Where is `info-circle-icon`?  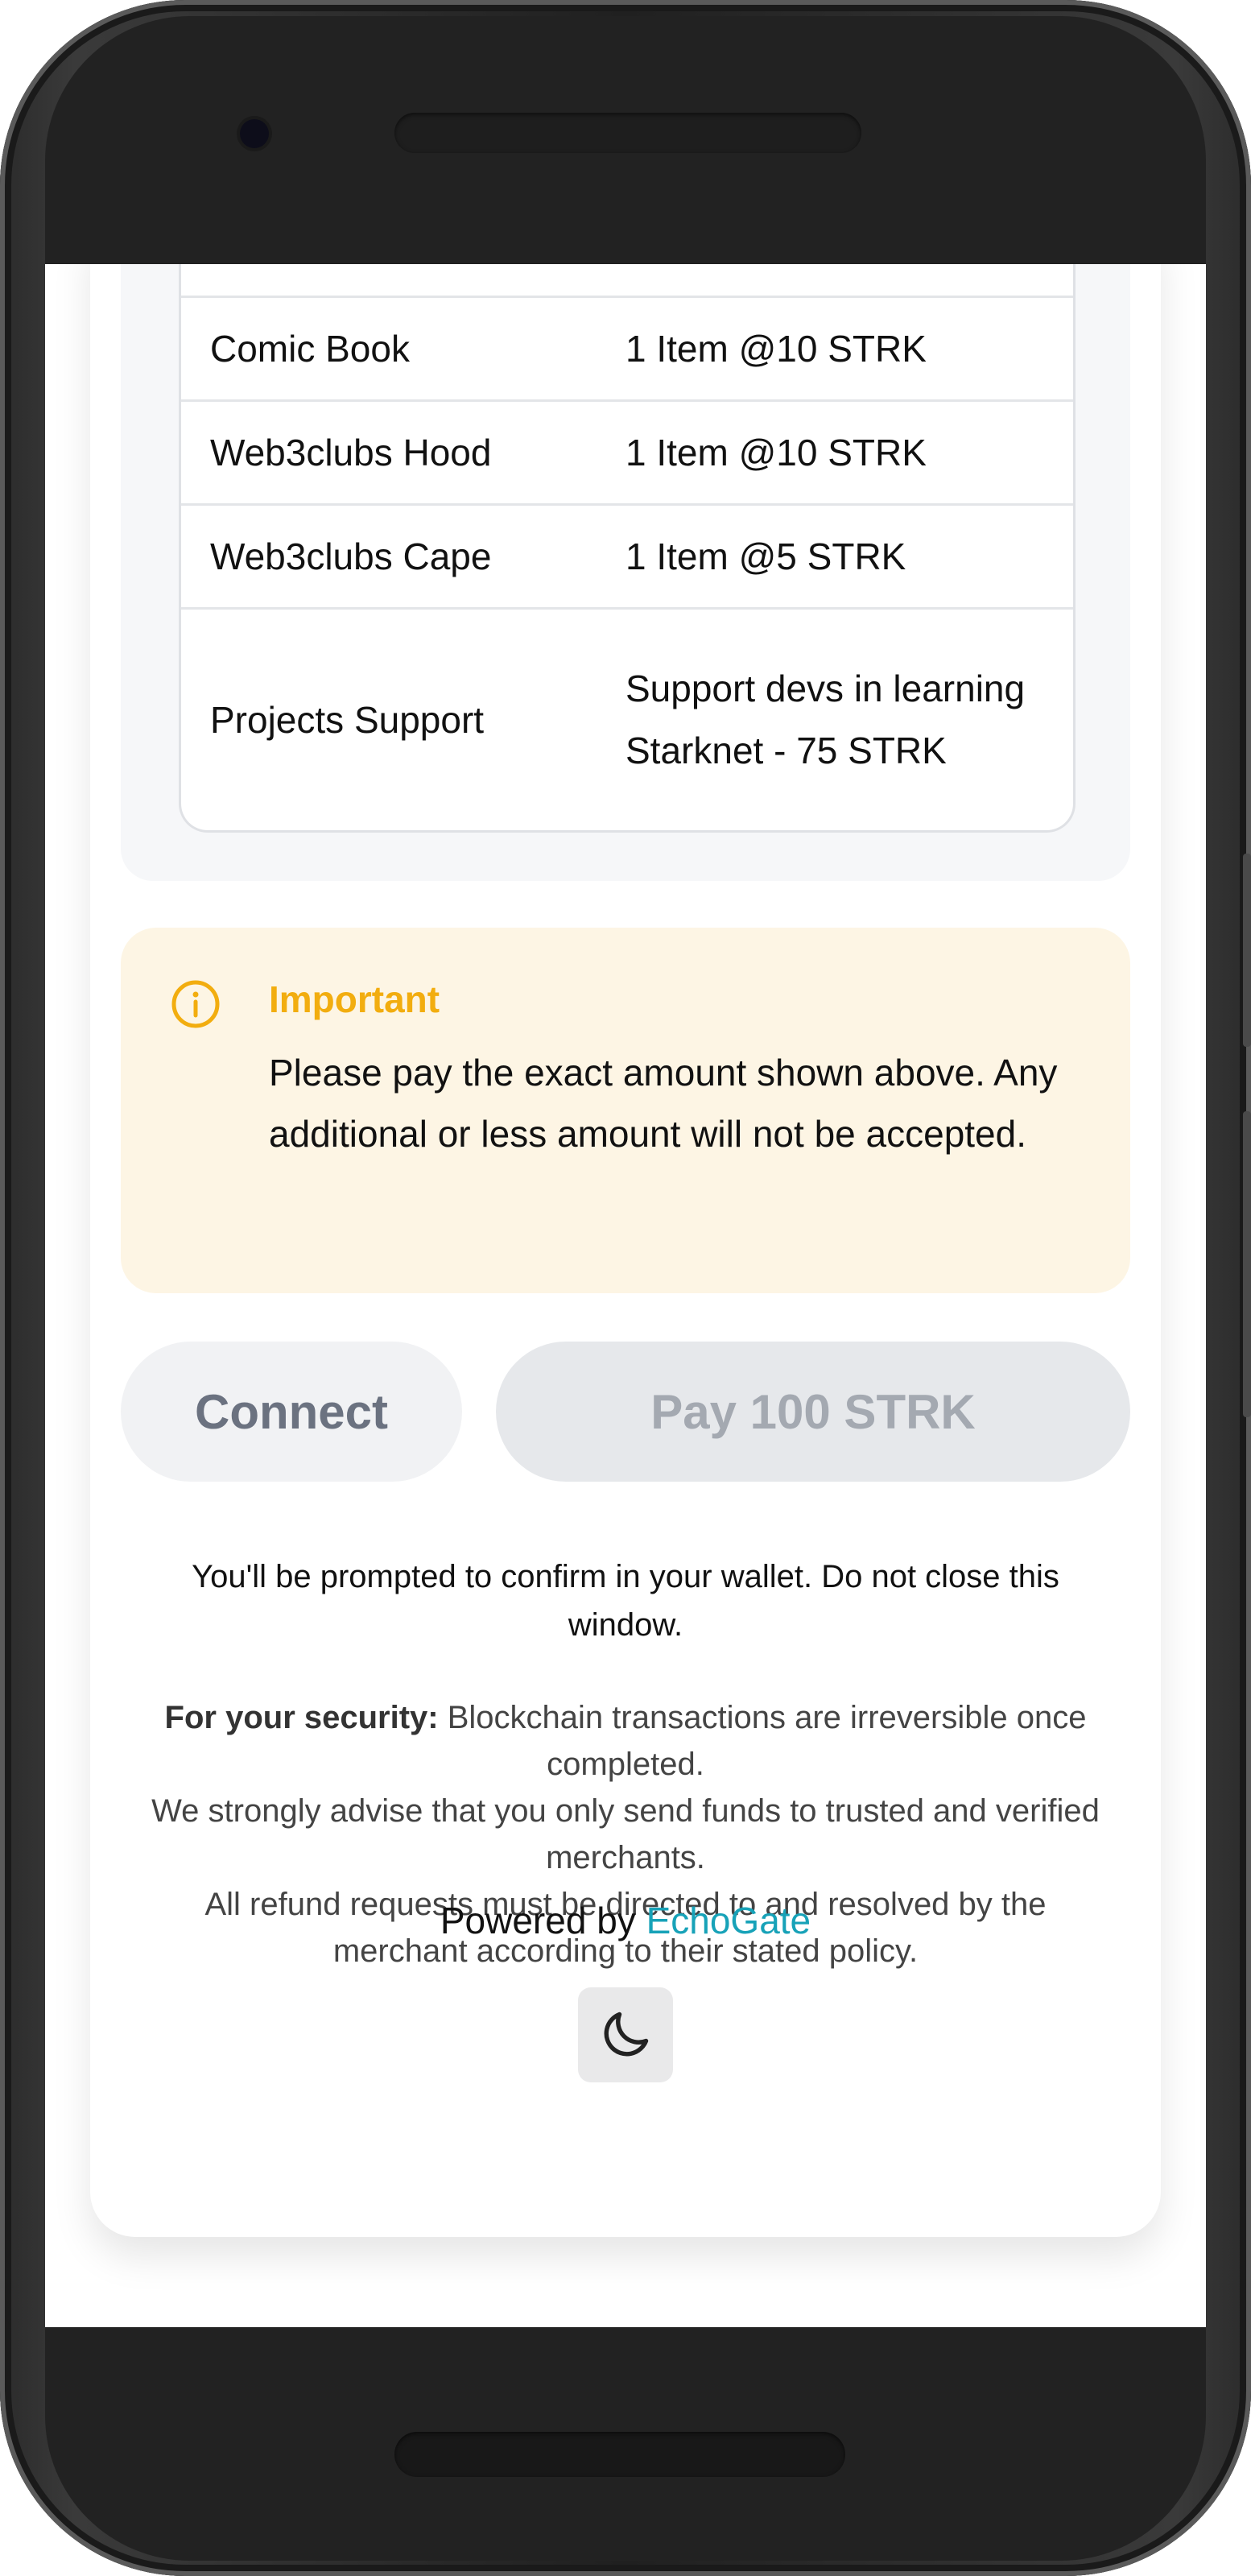
info-circle-icon is located at coordinates (195, 1004).